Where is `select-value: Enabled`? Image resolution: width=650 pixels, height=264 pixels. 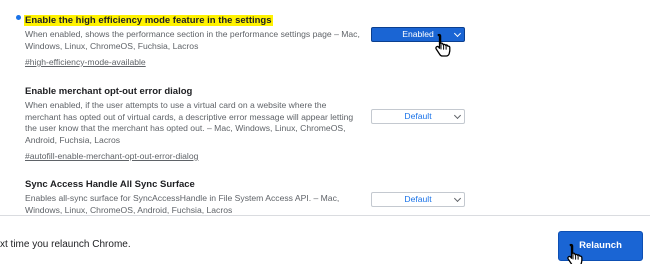 select-value: Enabled is located at coordinates (418, 34).